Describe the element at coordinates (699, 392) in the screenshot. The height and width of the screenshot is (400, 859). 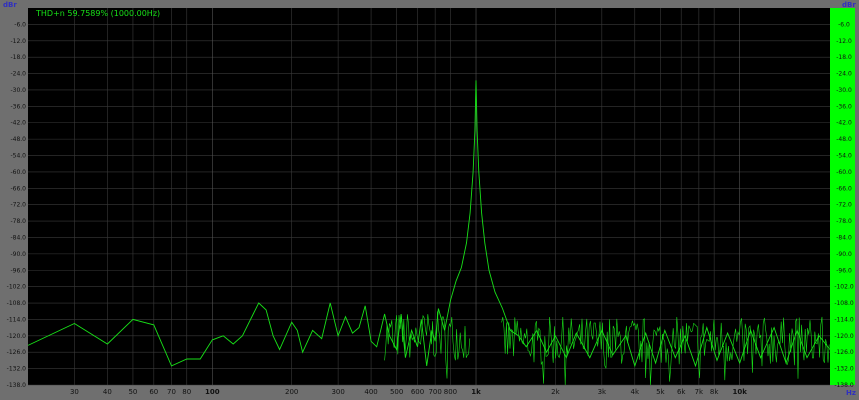
I see `x-tick-label: 7k` at that location.